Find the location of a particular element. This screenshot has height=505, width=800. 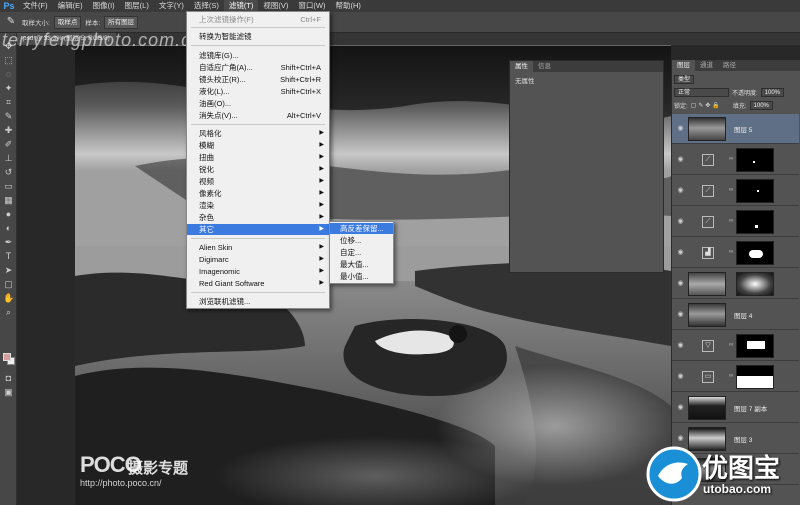

quick-mask-icon: ◘ is located at coordinates (8, 378).